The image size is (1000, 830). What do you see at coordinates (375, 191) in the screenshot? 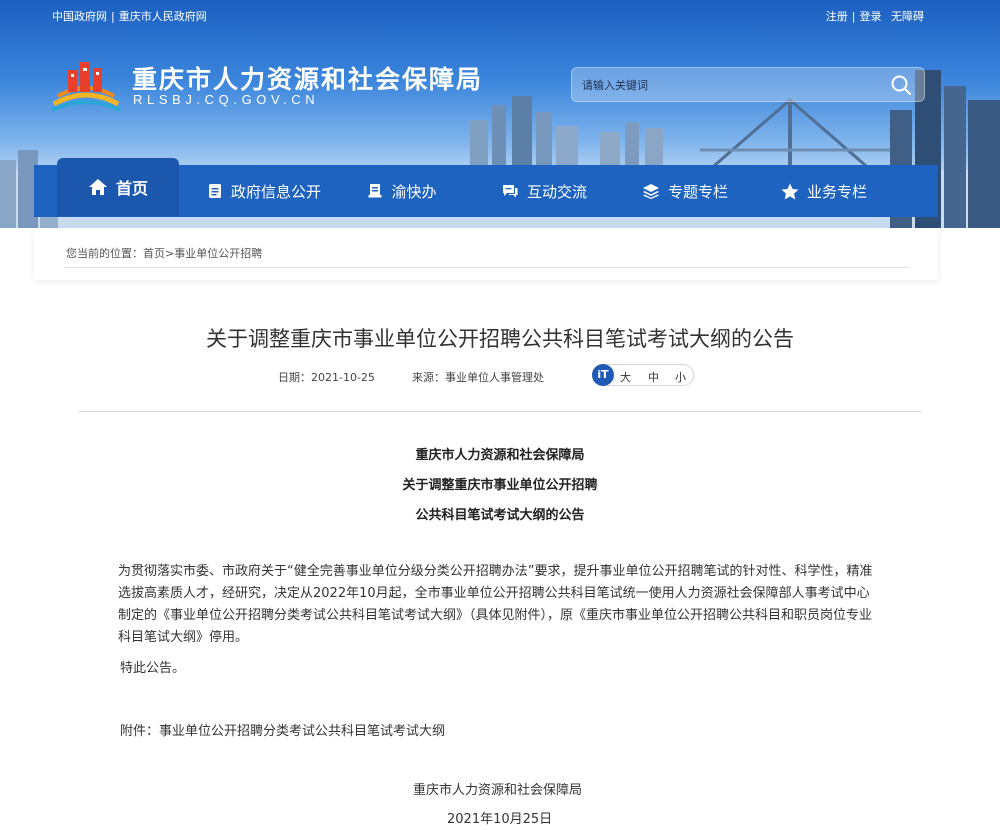
I see `book-icon` at bounding box center [375, 191].